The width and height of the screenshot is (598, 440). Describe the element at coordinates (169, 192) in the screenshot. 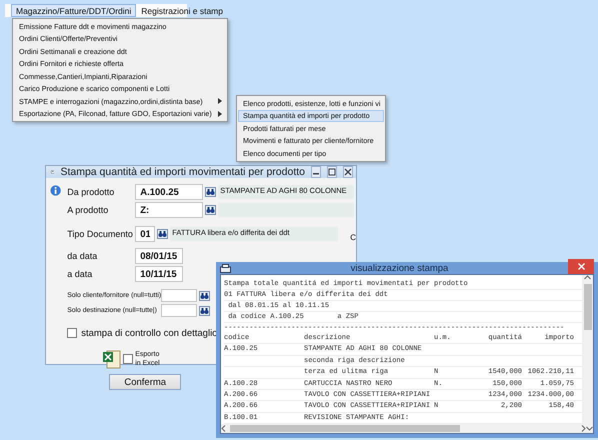

I see `product-code-field: A.100.25` at that location.